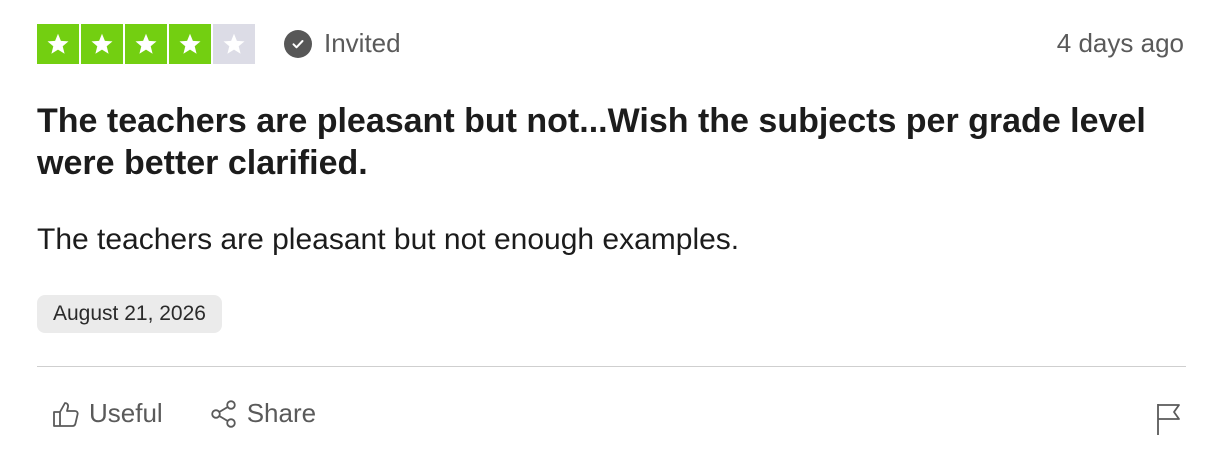 Image resolution: width=1218 pixels, height=470 pixels. I want to click on invited-badge: Invited, so click(342, 43).